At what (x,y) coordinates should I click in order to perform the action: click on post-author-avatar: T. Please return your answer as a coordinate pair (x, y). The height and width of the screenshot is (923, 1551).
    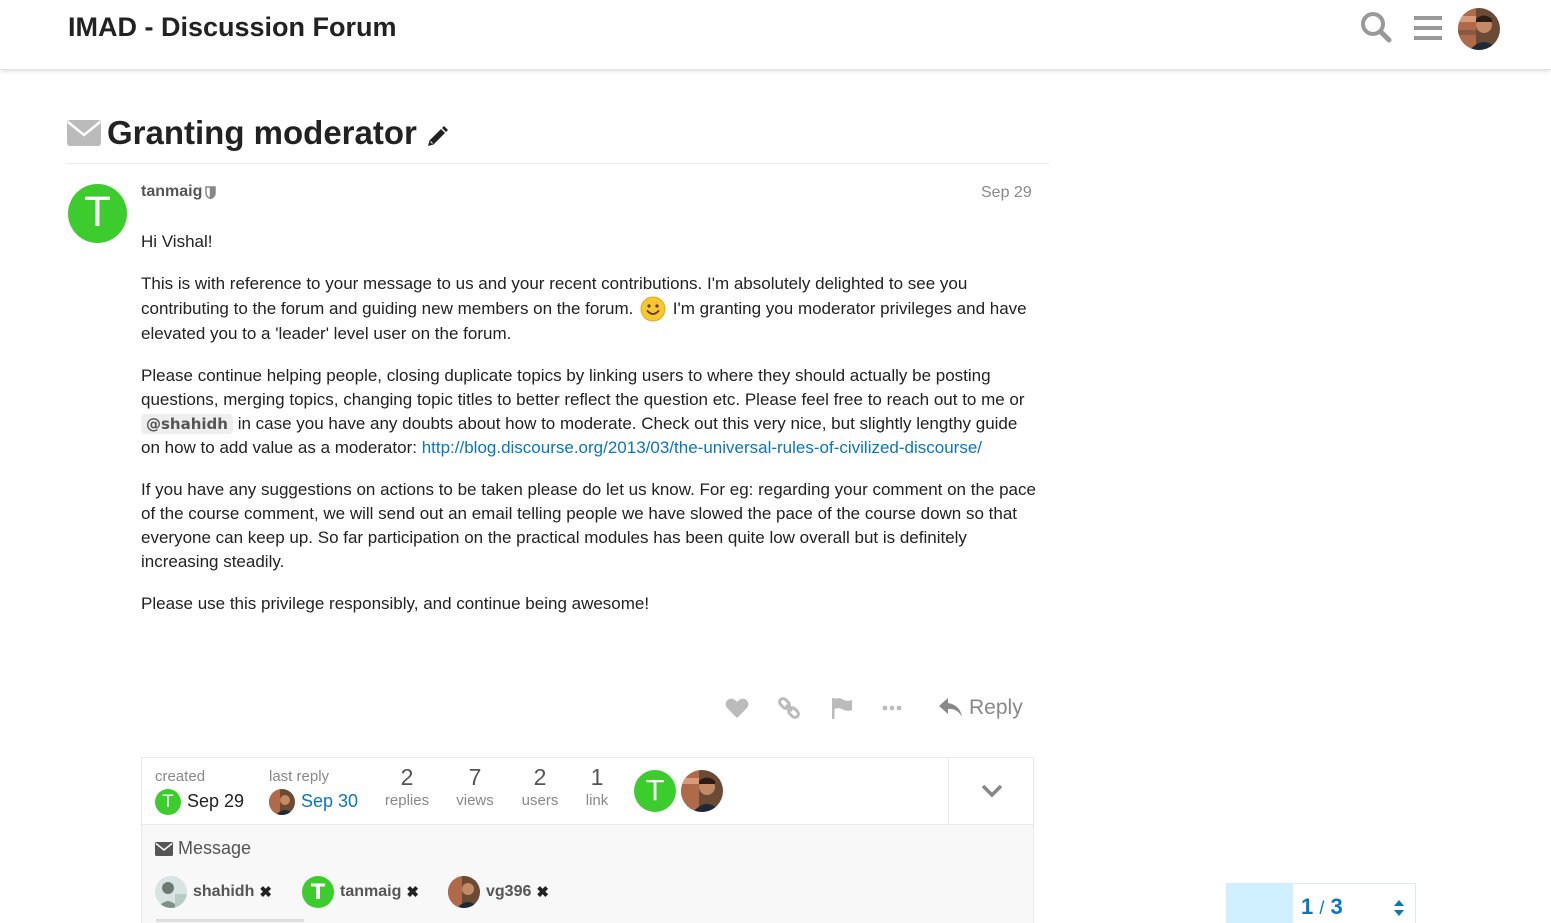
    Looking at the image, I should click on (97, 213).